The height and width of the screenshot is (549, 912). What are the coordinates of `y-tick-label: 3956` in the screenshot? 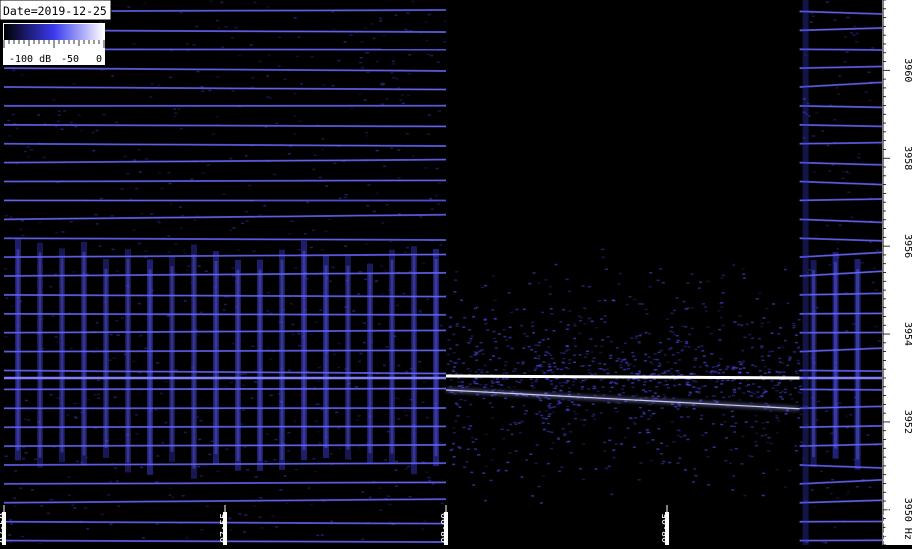 It's located at (907, 246).